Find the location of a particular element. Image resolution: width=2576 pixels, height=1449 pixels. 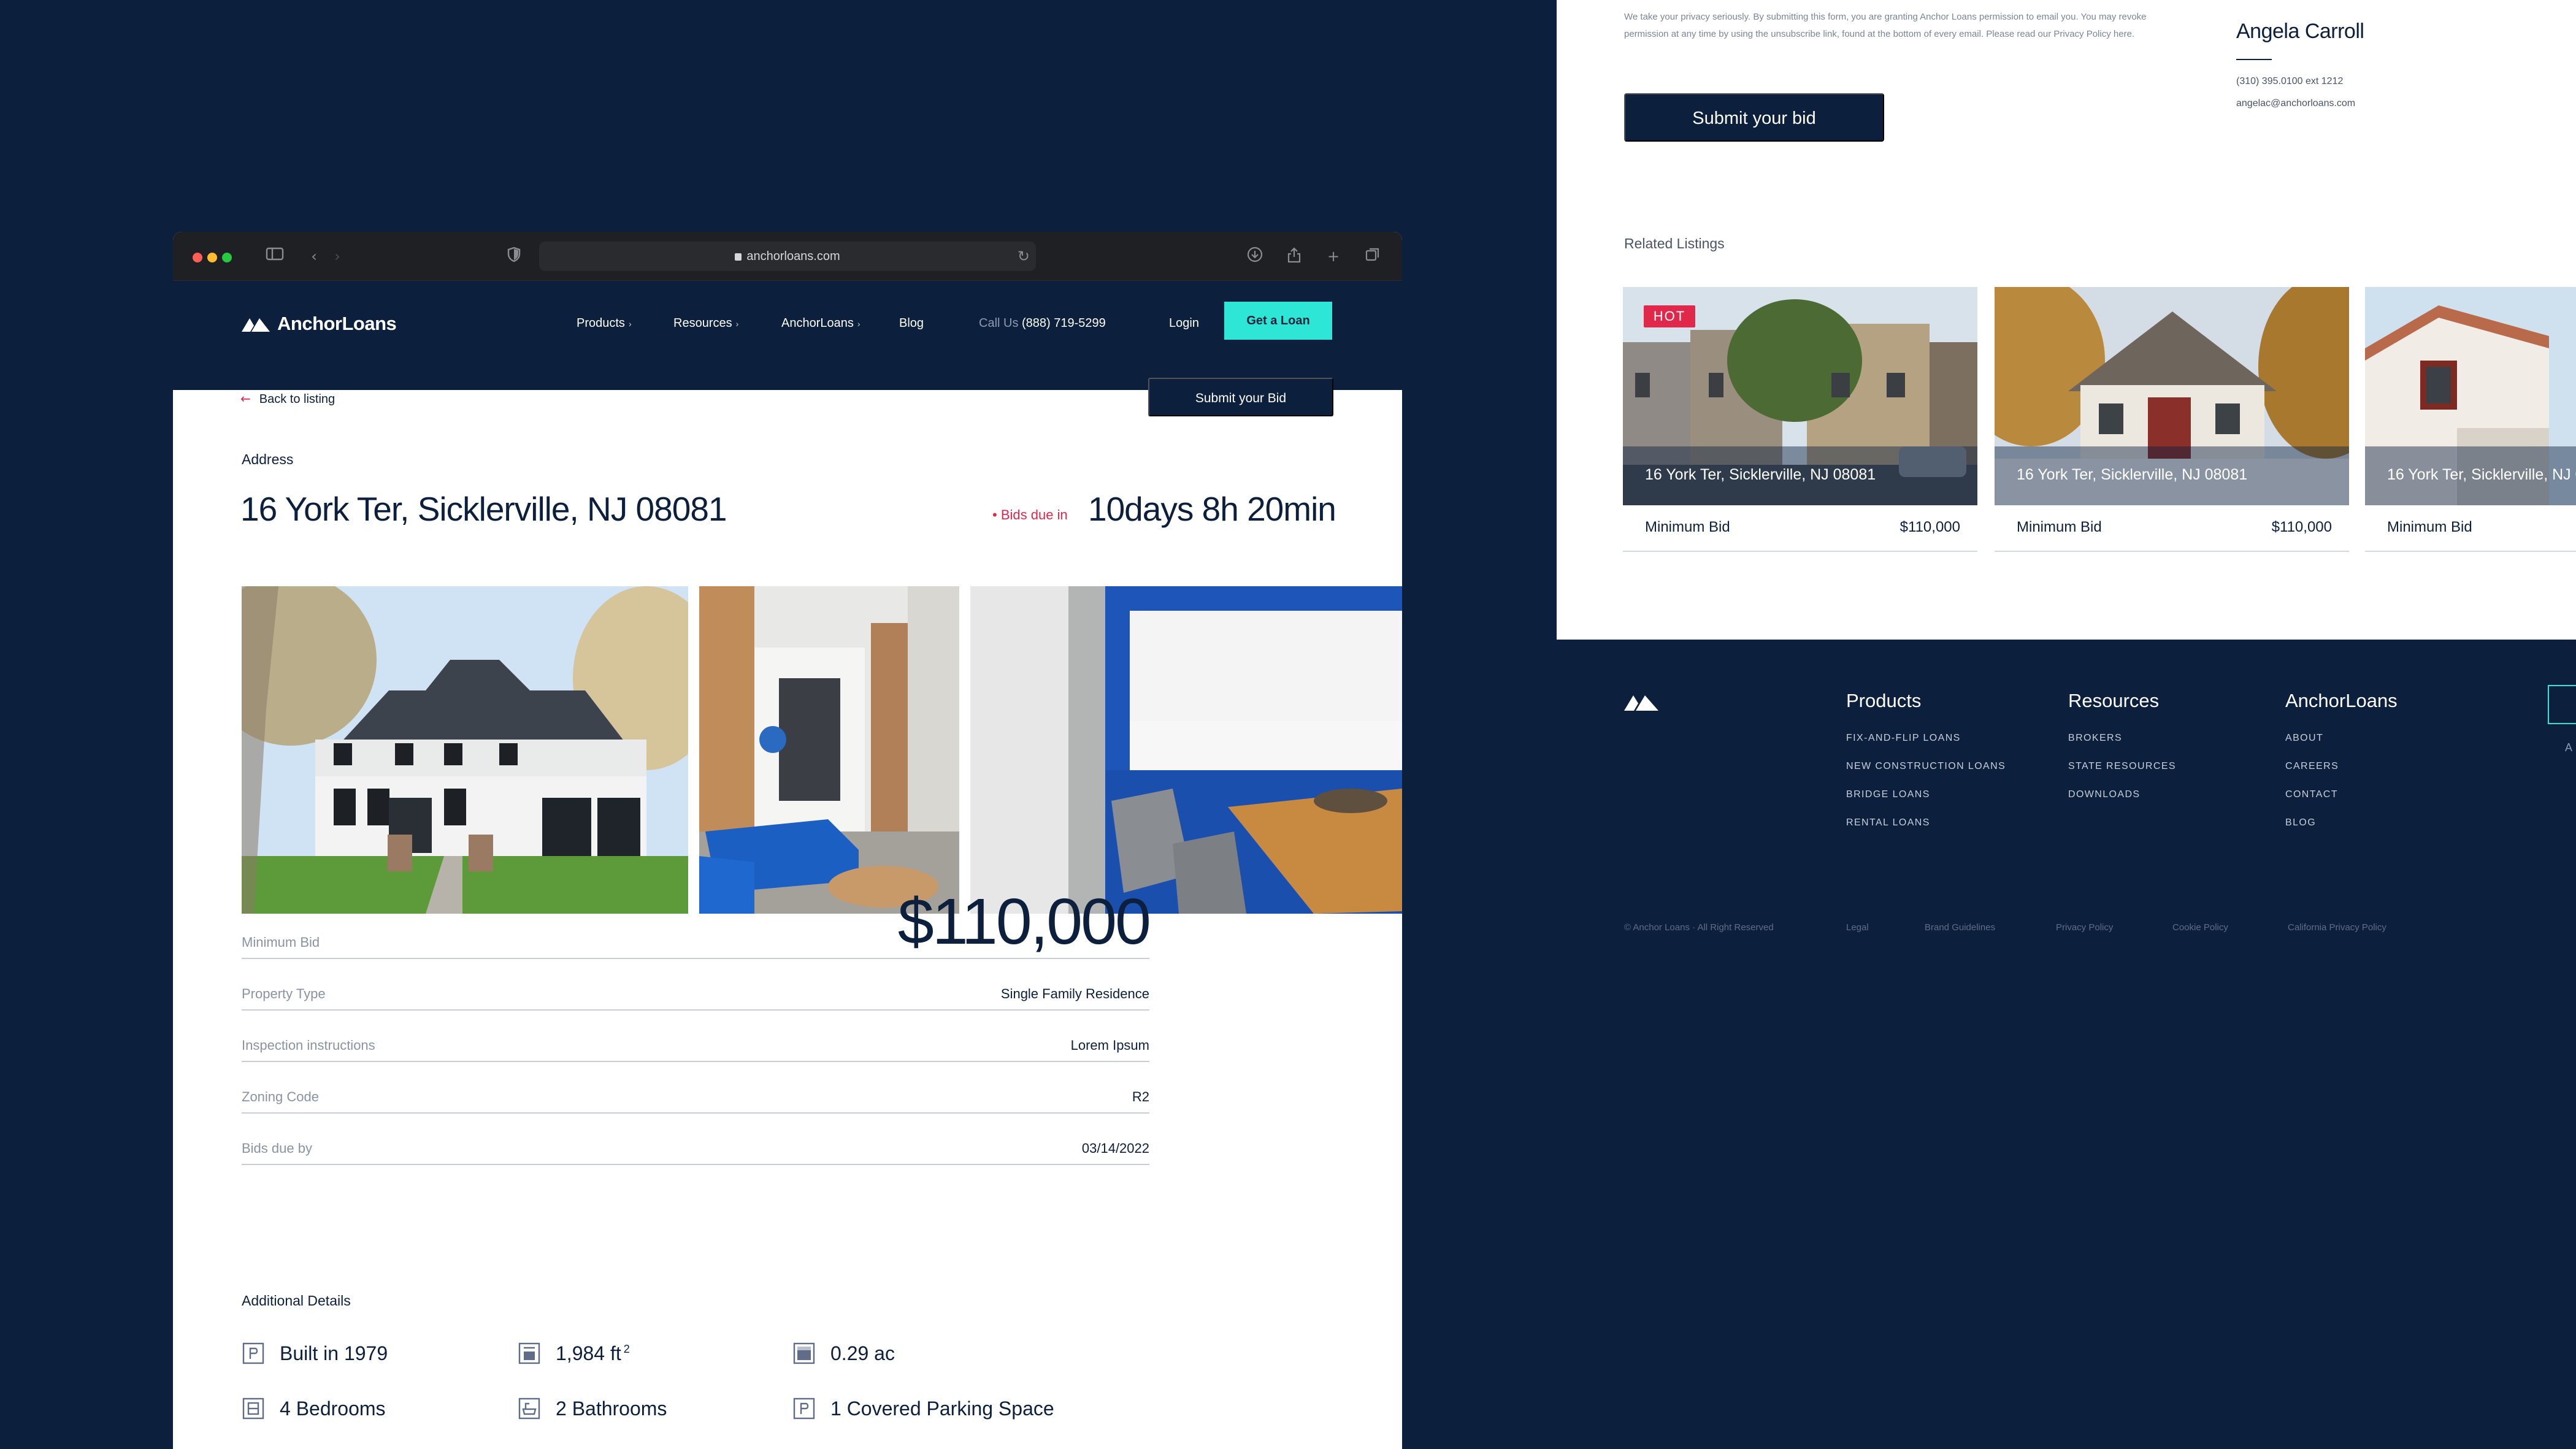

tabs-overview-icon is located at coordinates (1372, 256).